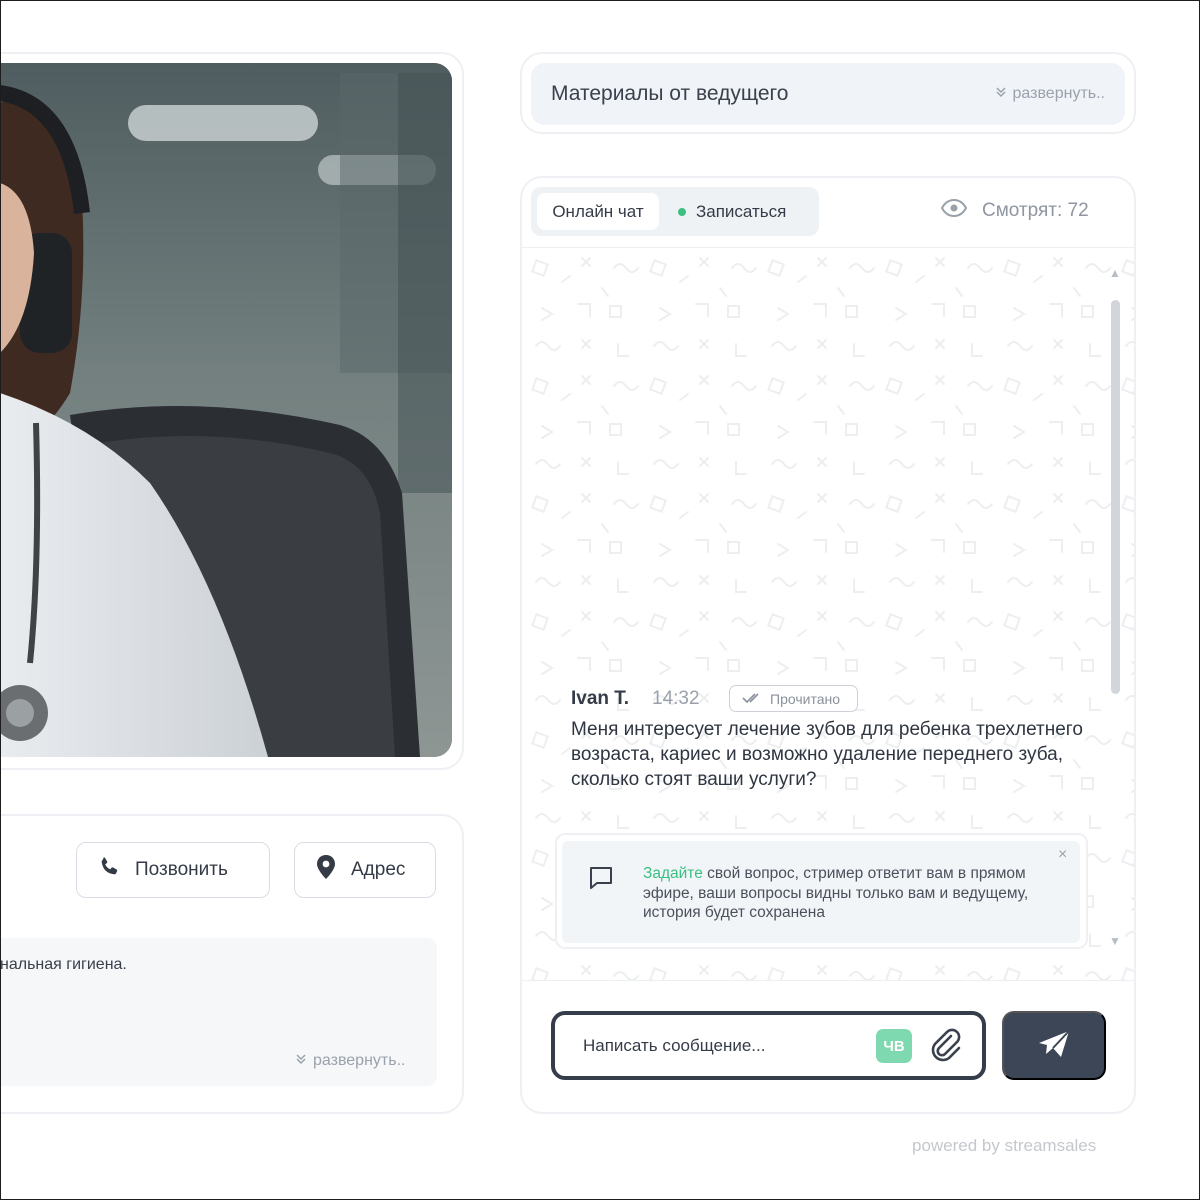  I want to click on description-expand-link: развернуть.., so click(350, 1061).